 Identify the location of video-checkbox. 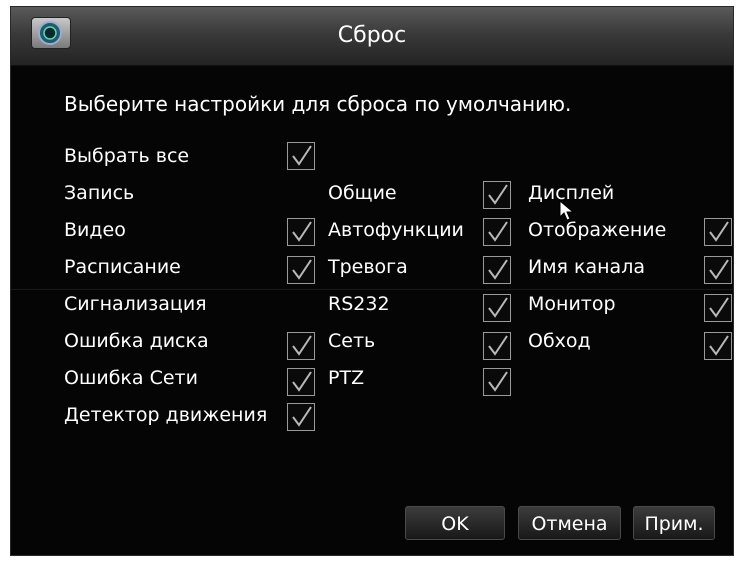
(301, 232).